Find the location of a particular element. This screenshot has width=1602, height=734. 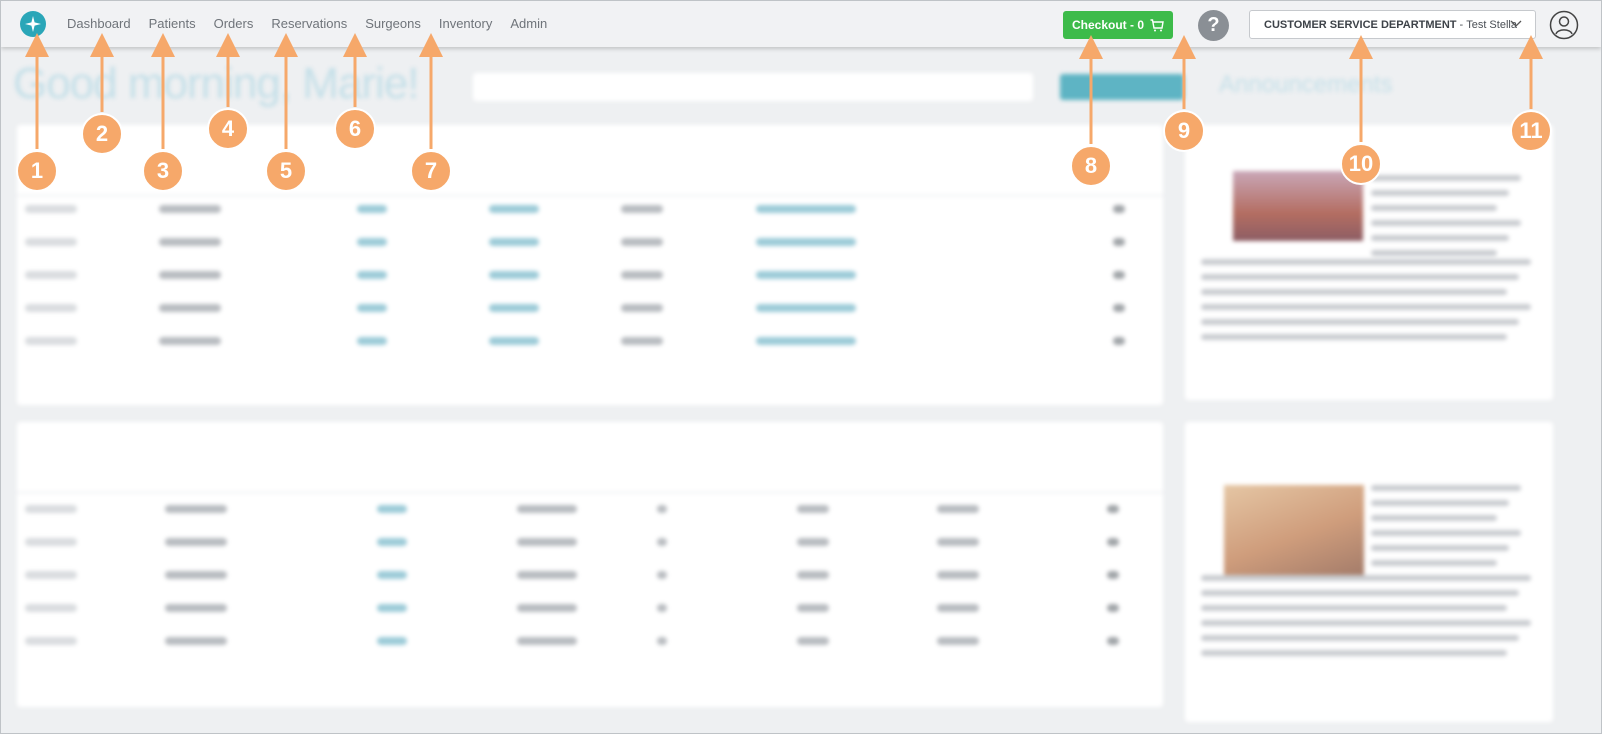

callout-badge: 7 is located at coordinates (431, 171).